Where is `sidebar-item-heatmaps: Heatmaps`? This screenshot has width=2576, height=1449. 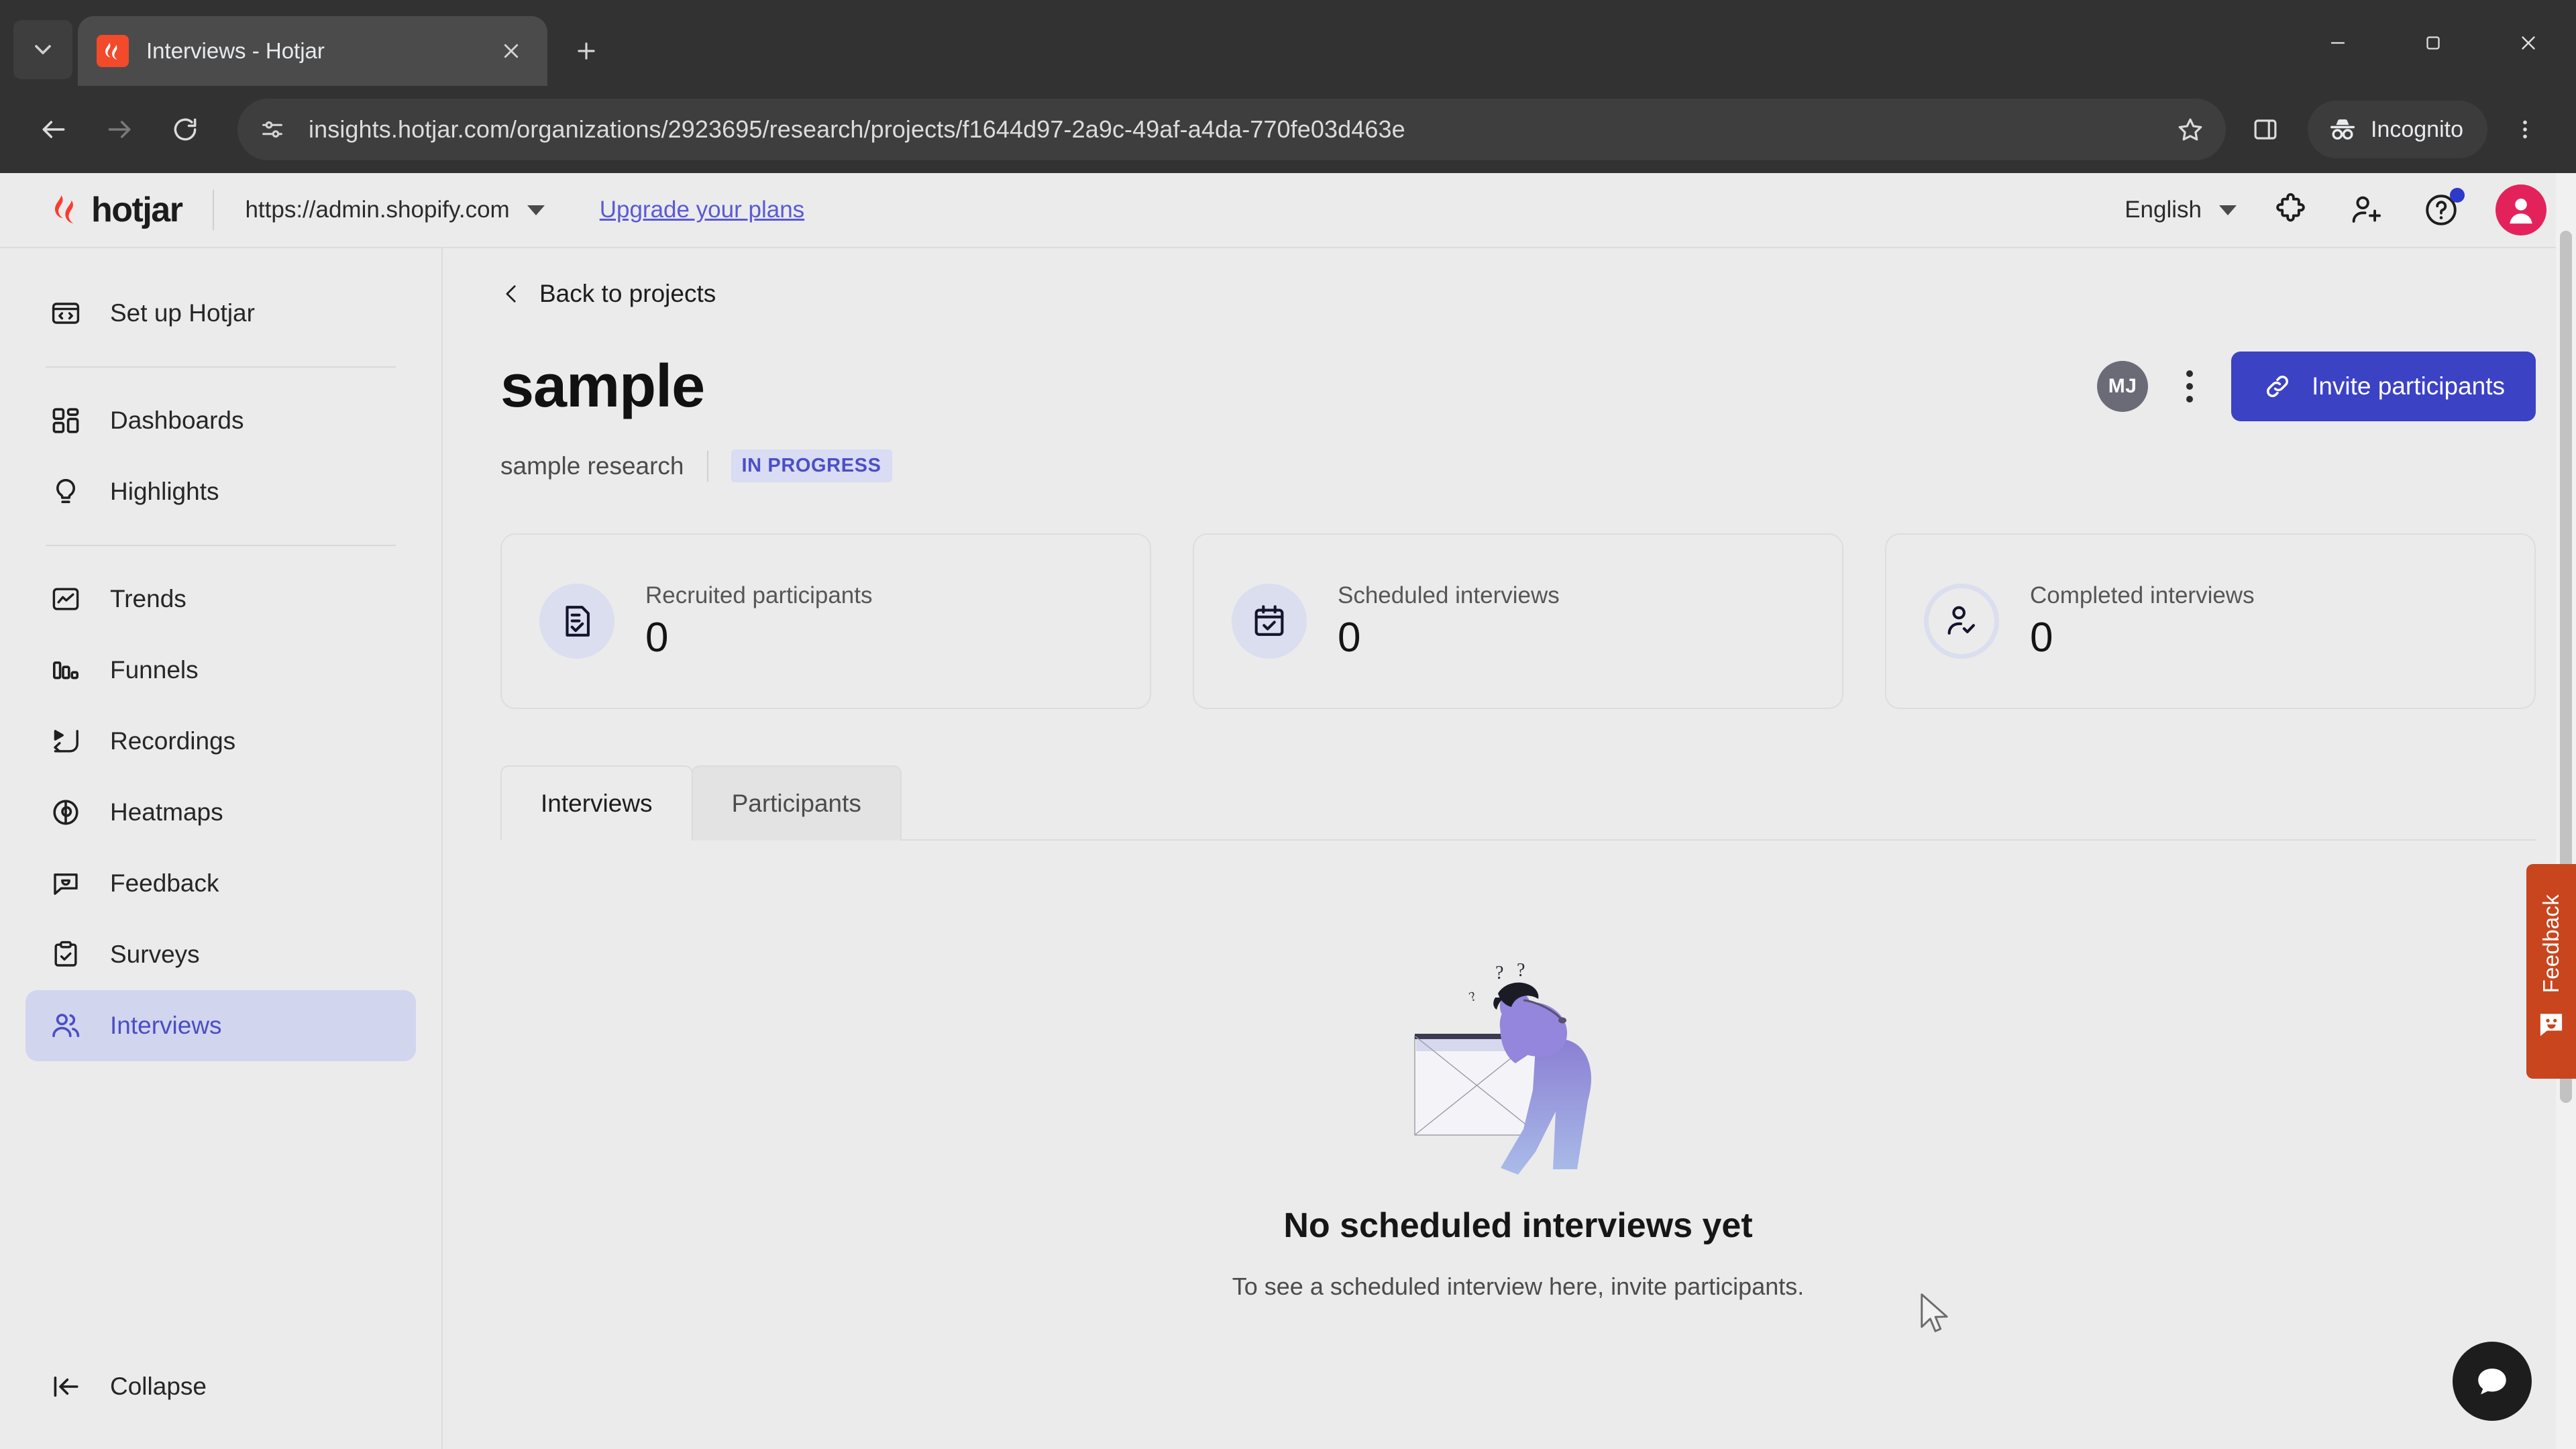 sidebar-item-heatmaps: Heatmaps is located at coordinates (220, 812).